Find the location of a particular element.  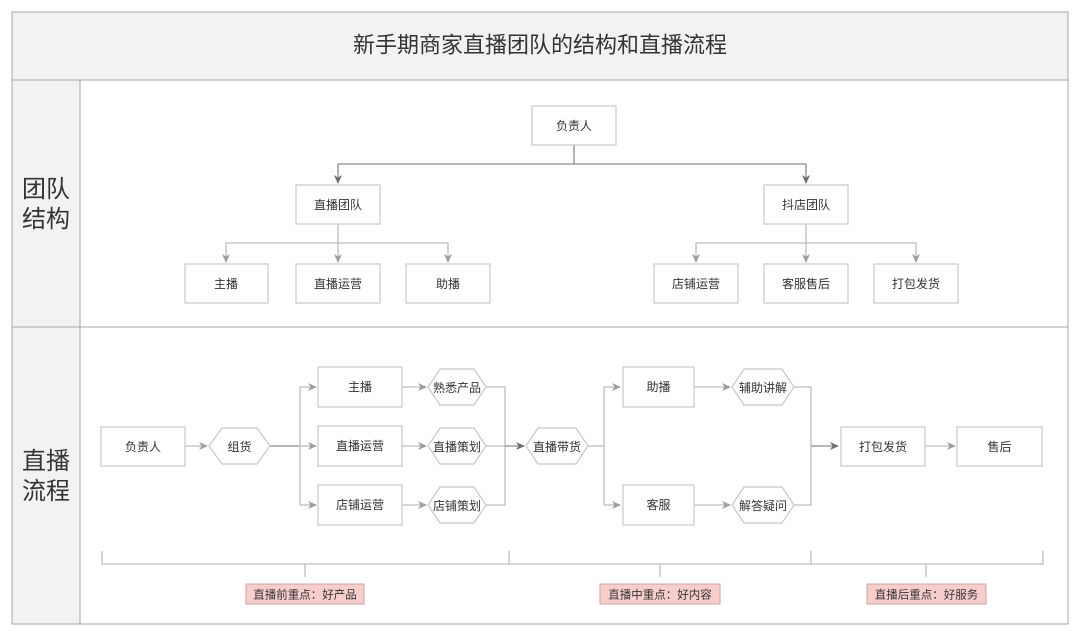

org-node-douyin-store-team: 抖店团队 is located at coordinates (806, 204).